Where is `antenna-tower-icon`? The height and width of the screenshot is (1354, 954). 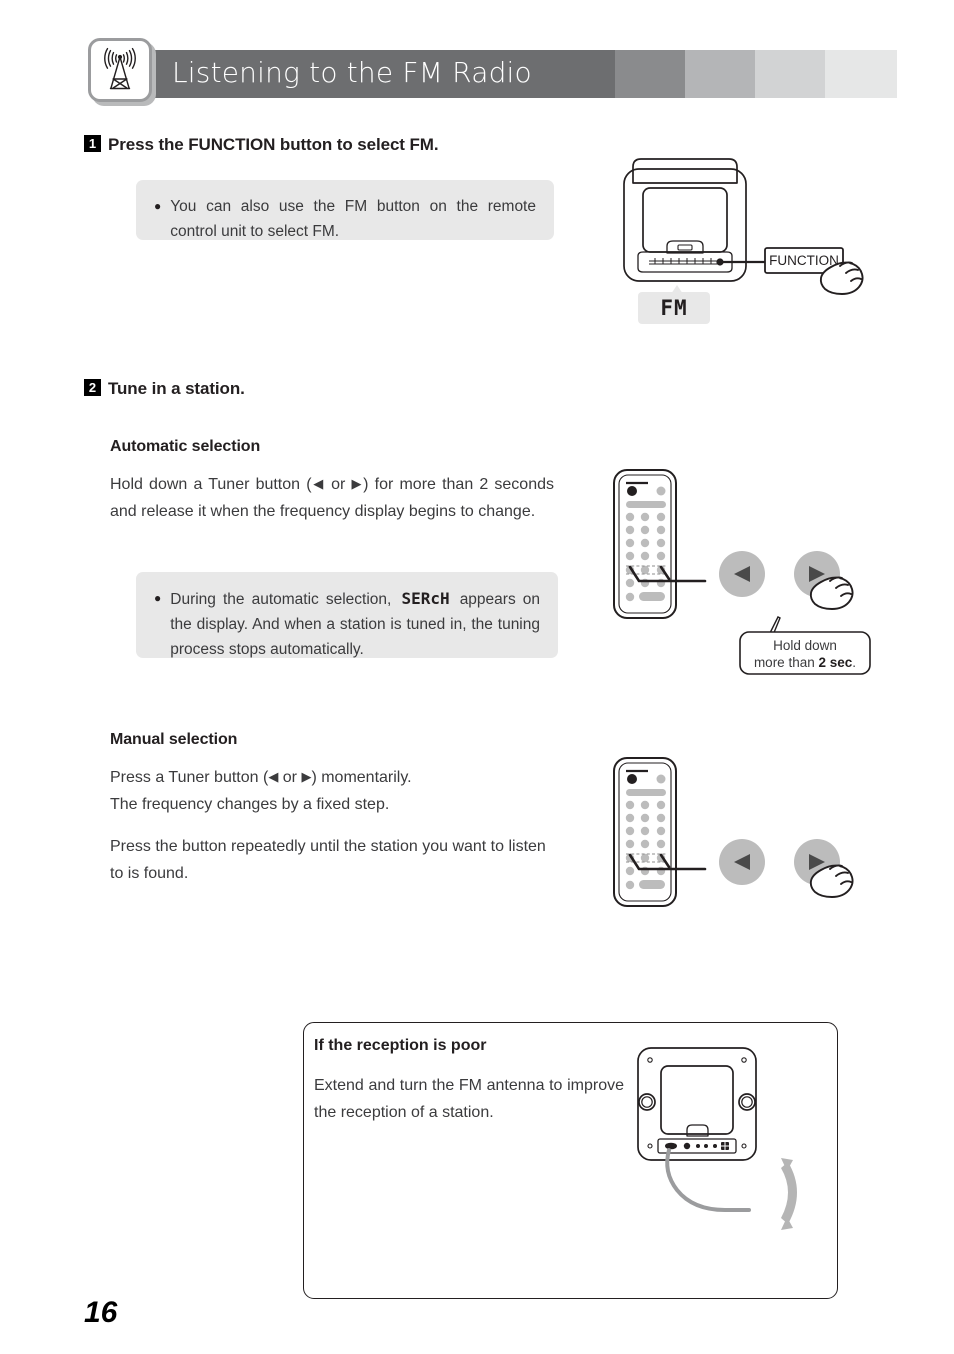 antenna-tower-icon is located at coordinates (120, 70).